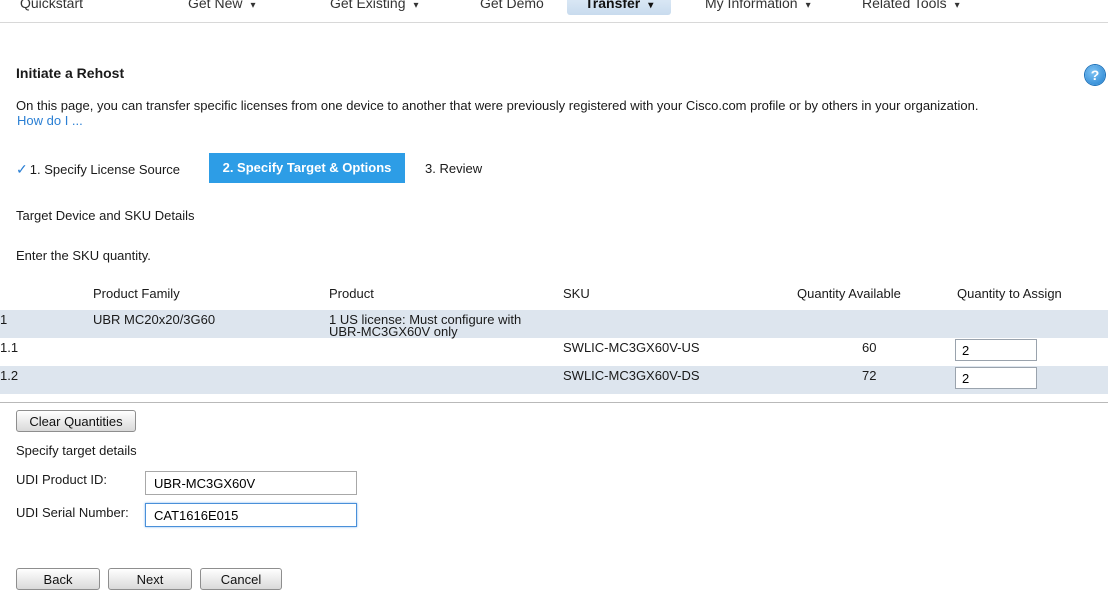 Image resolution: width=1108 pixels, height=590 pixels. Describe the element at coordinates (576, 293) in the screenshot. I see `column-header-sku: SKU` at that location.